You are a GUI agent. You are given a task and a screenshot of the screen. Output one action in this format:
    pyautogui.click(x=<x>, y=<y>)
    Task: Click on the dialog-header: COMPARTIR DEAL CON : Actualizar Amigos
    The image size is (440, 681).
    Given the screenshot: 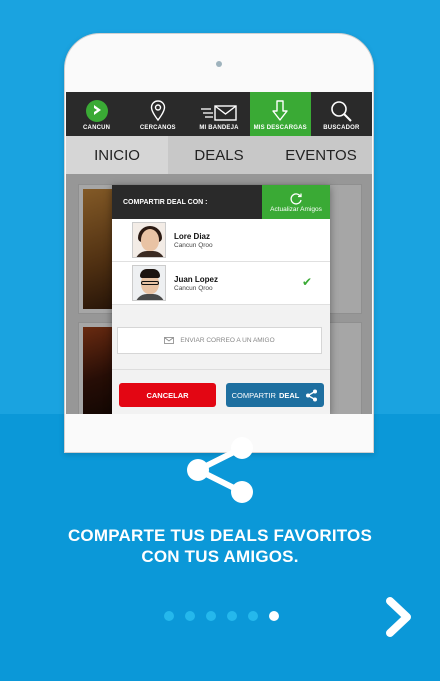 What is the action you would take?
    pyautogui.click(x=221, y=202)
    